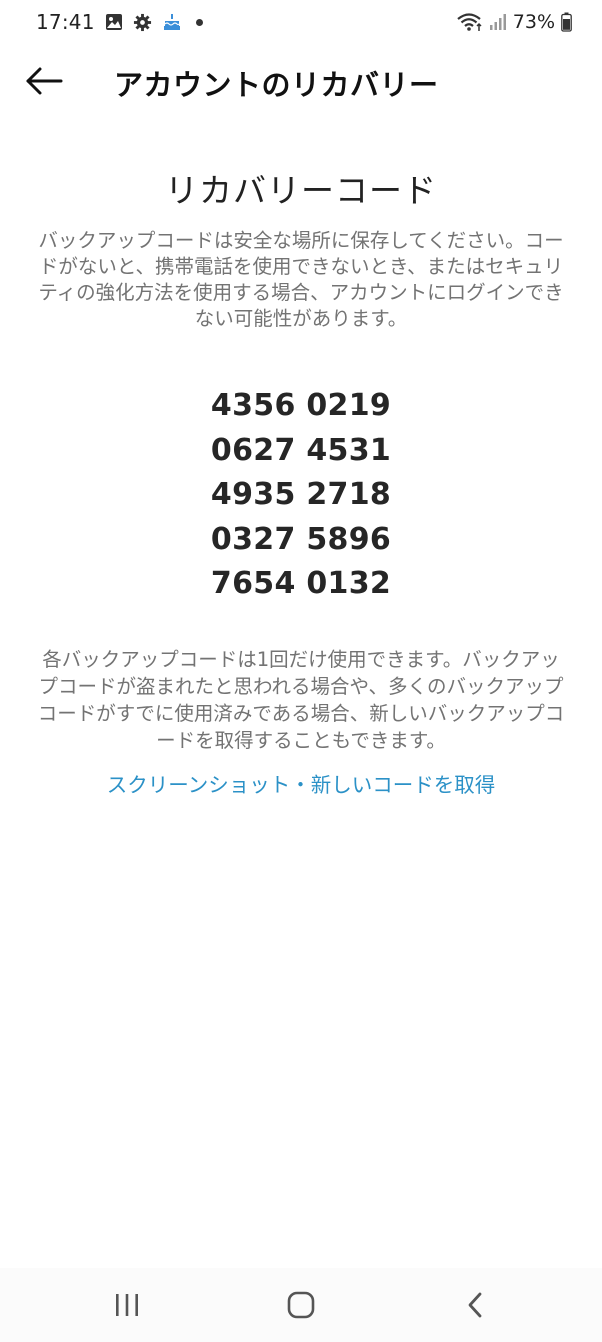 Image resolution: width=602 pixels, height=1342 pixels. I want to click on recovery-code: 4935 2718, so click(301, 494).